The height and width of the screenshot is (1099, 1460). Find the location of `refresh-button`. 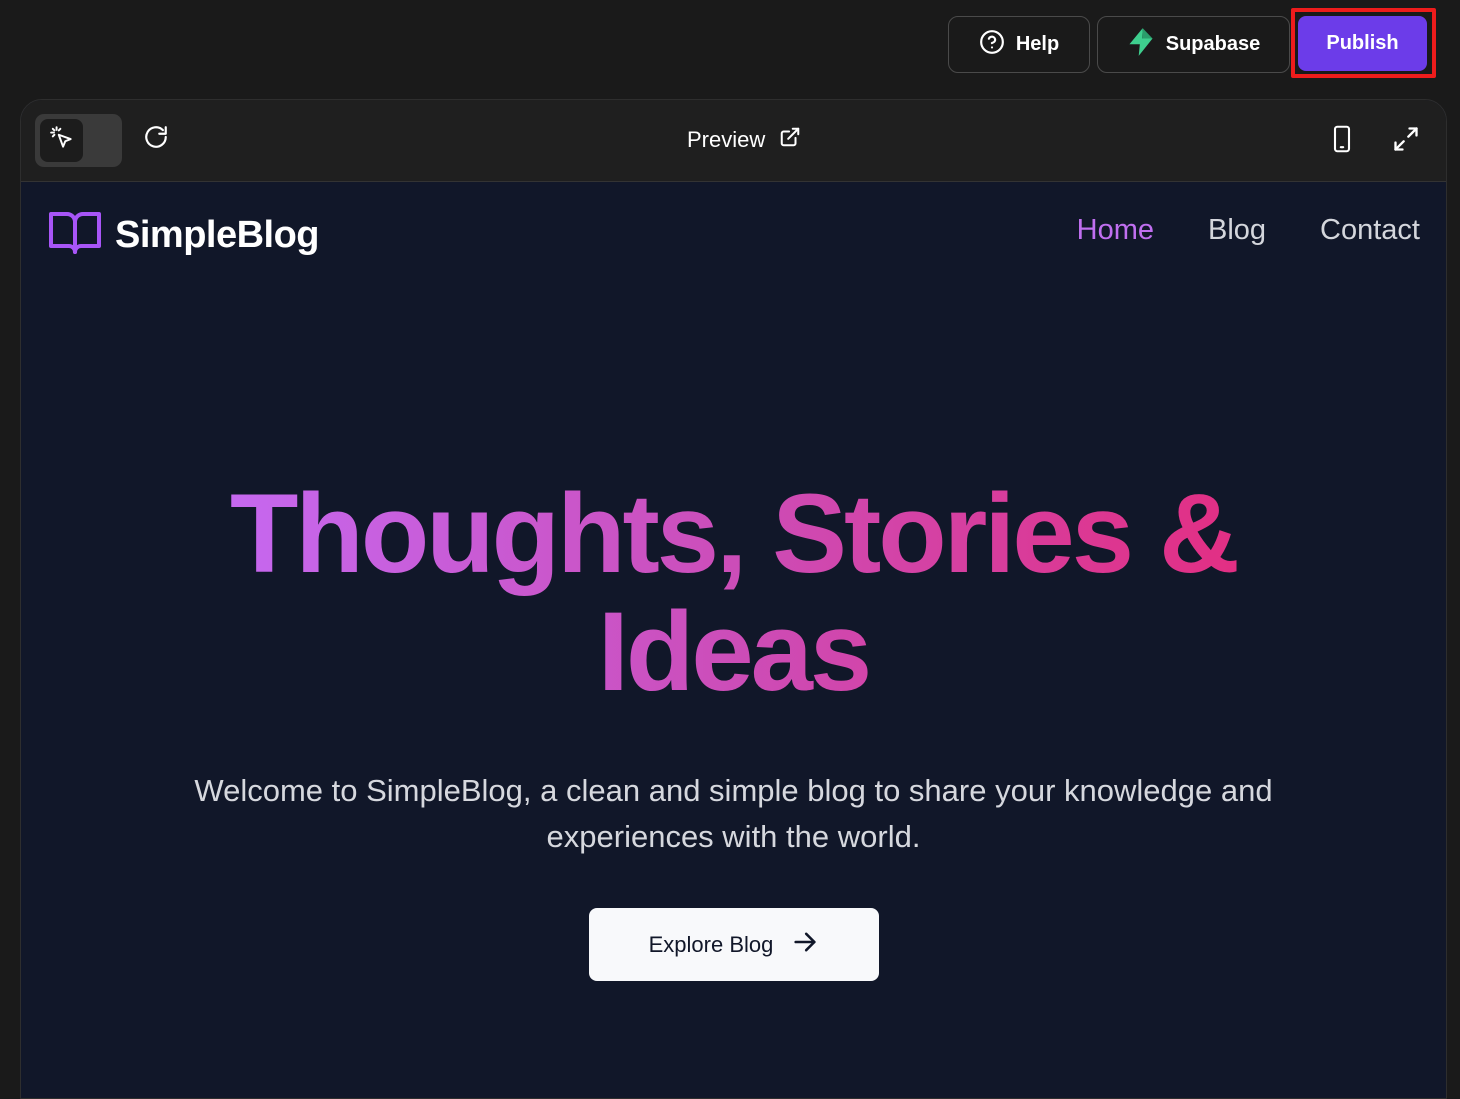

refresh-button is located at coordinates (156, 139).